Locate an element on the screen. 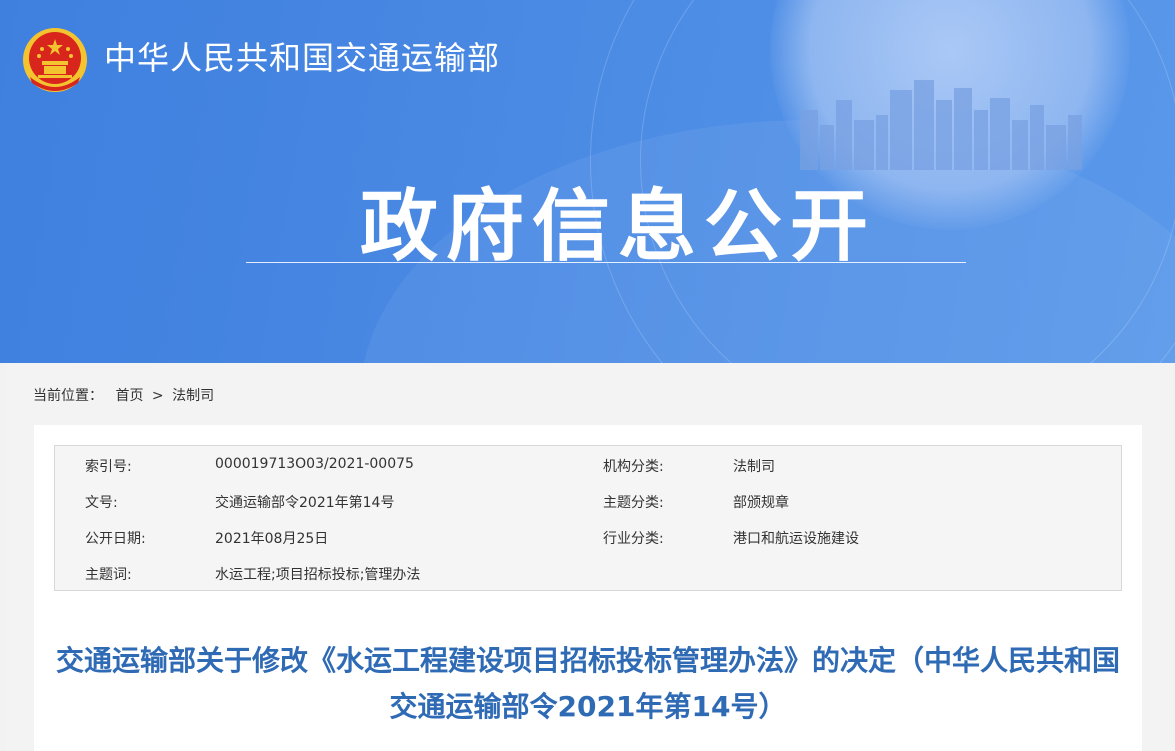  title-divider is located at coordinates (606, 262).